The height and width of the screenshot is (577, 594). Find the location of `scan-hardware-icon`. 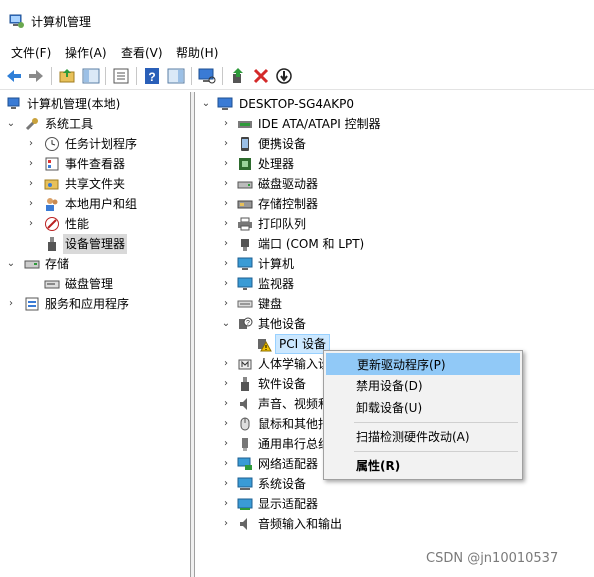

scan-hardware-icon is located at coordinates (207, 76).